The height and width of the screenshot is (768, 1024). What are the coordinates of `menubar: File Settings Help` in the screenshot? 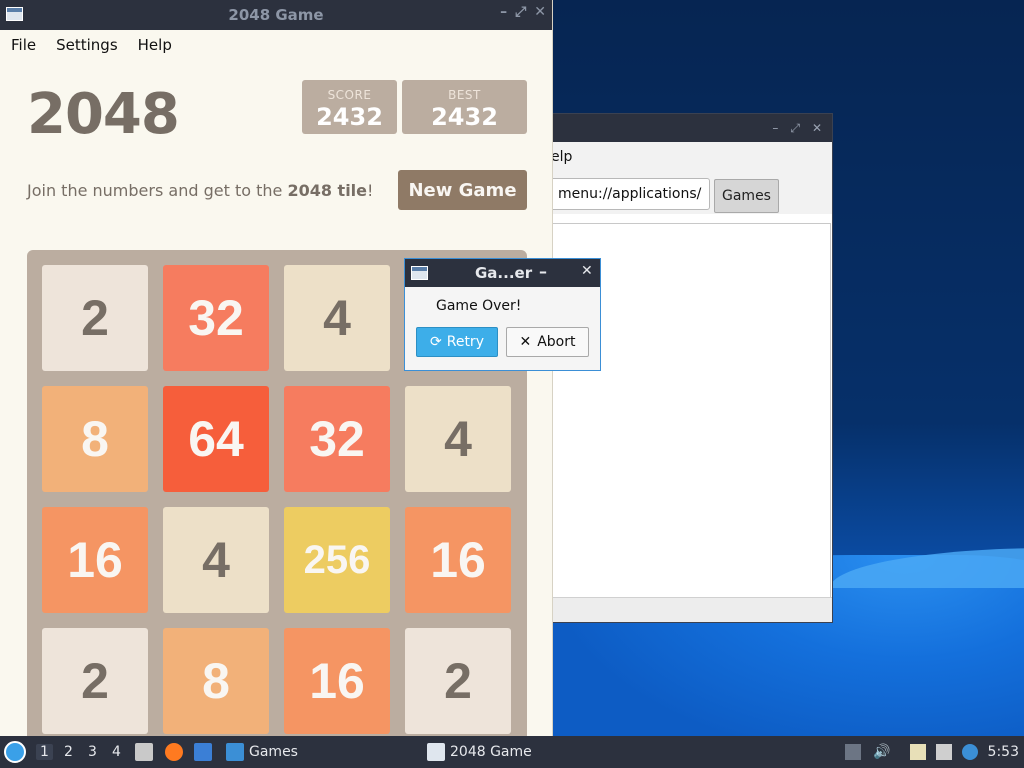 It's located at (276, 45).